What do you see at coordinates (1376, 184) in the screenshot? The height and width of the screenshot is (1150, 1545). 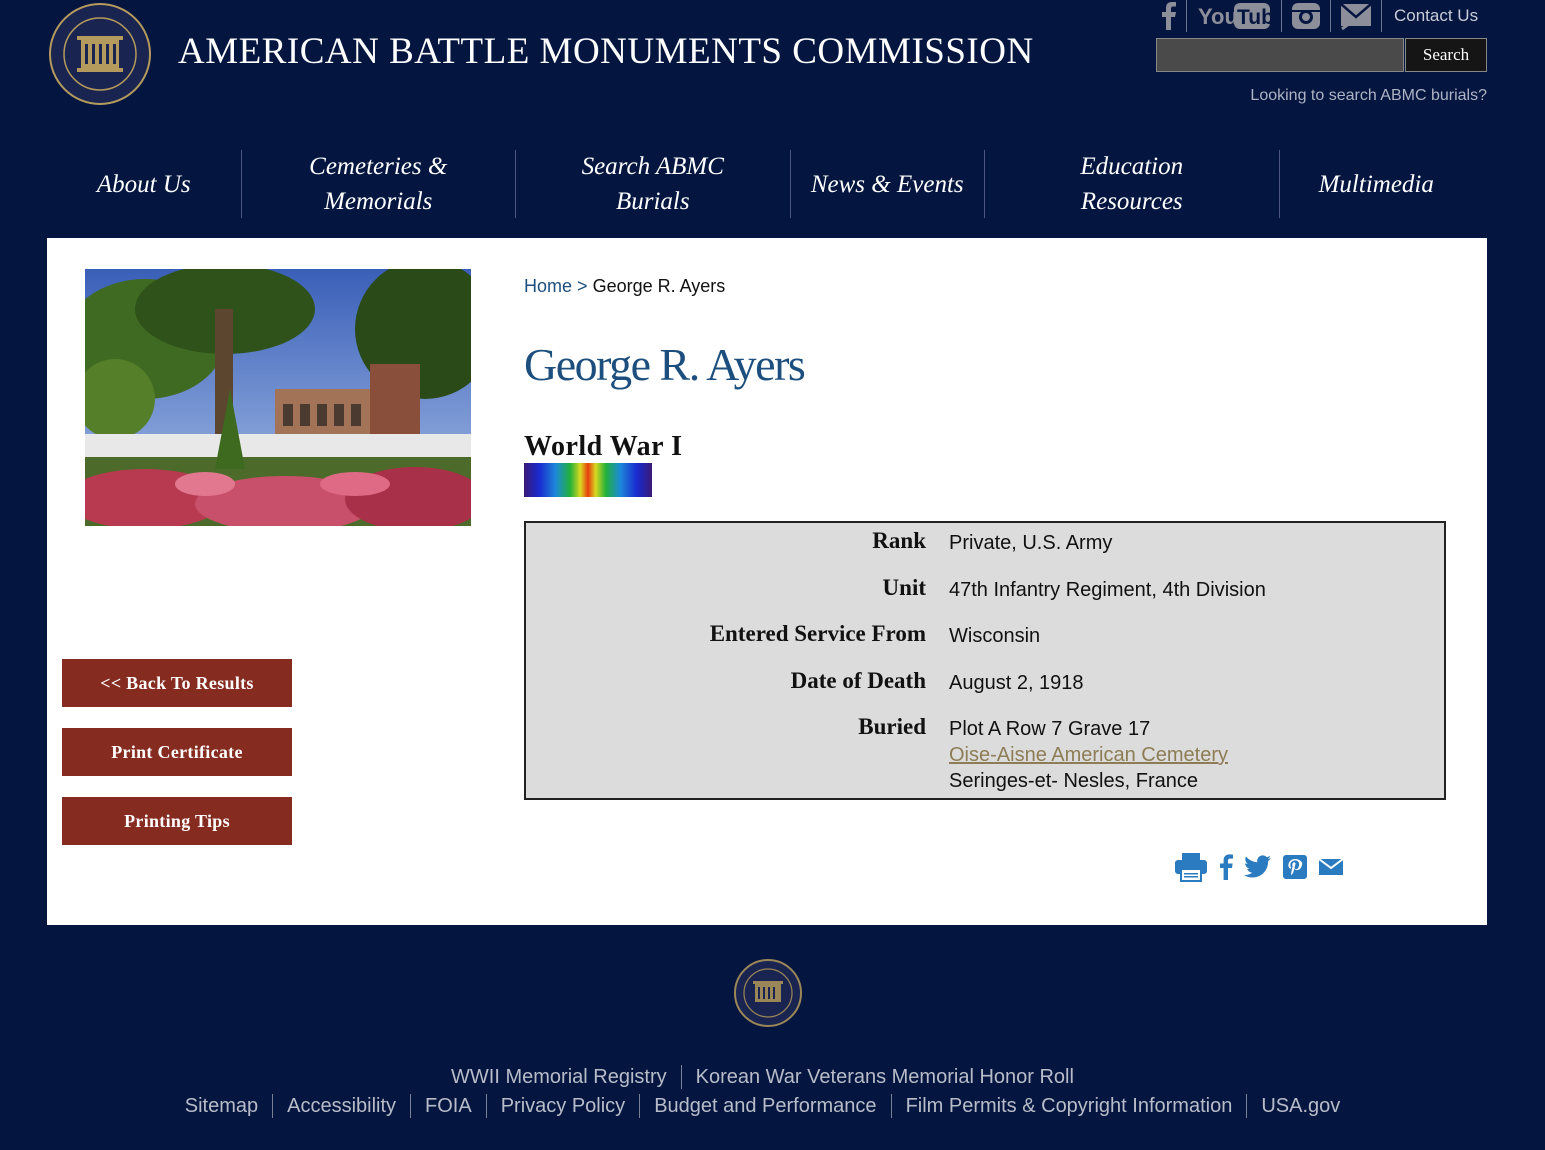 I see `nav-multimedia: Multimedia` at bounding box center [1376, 184].